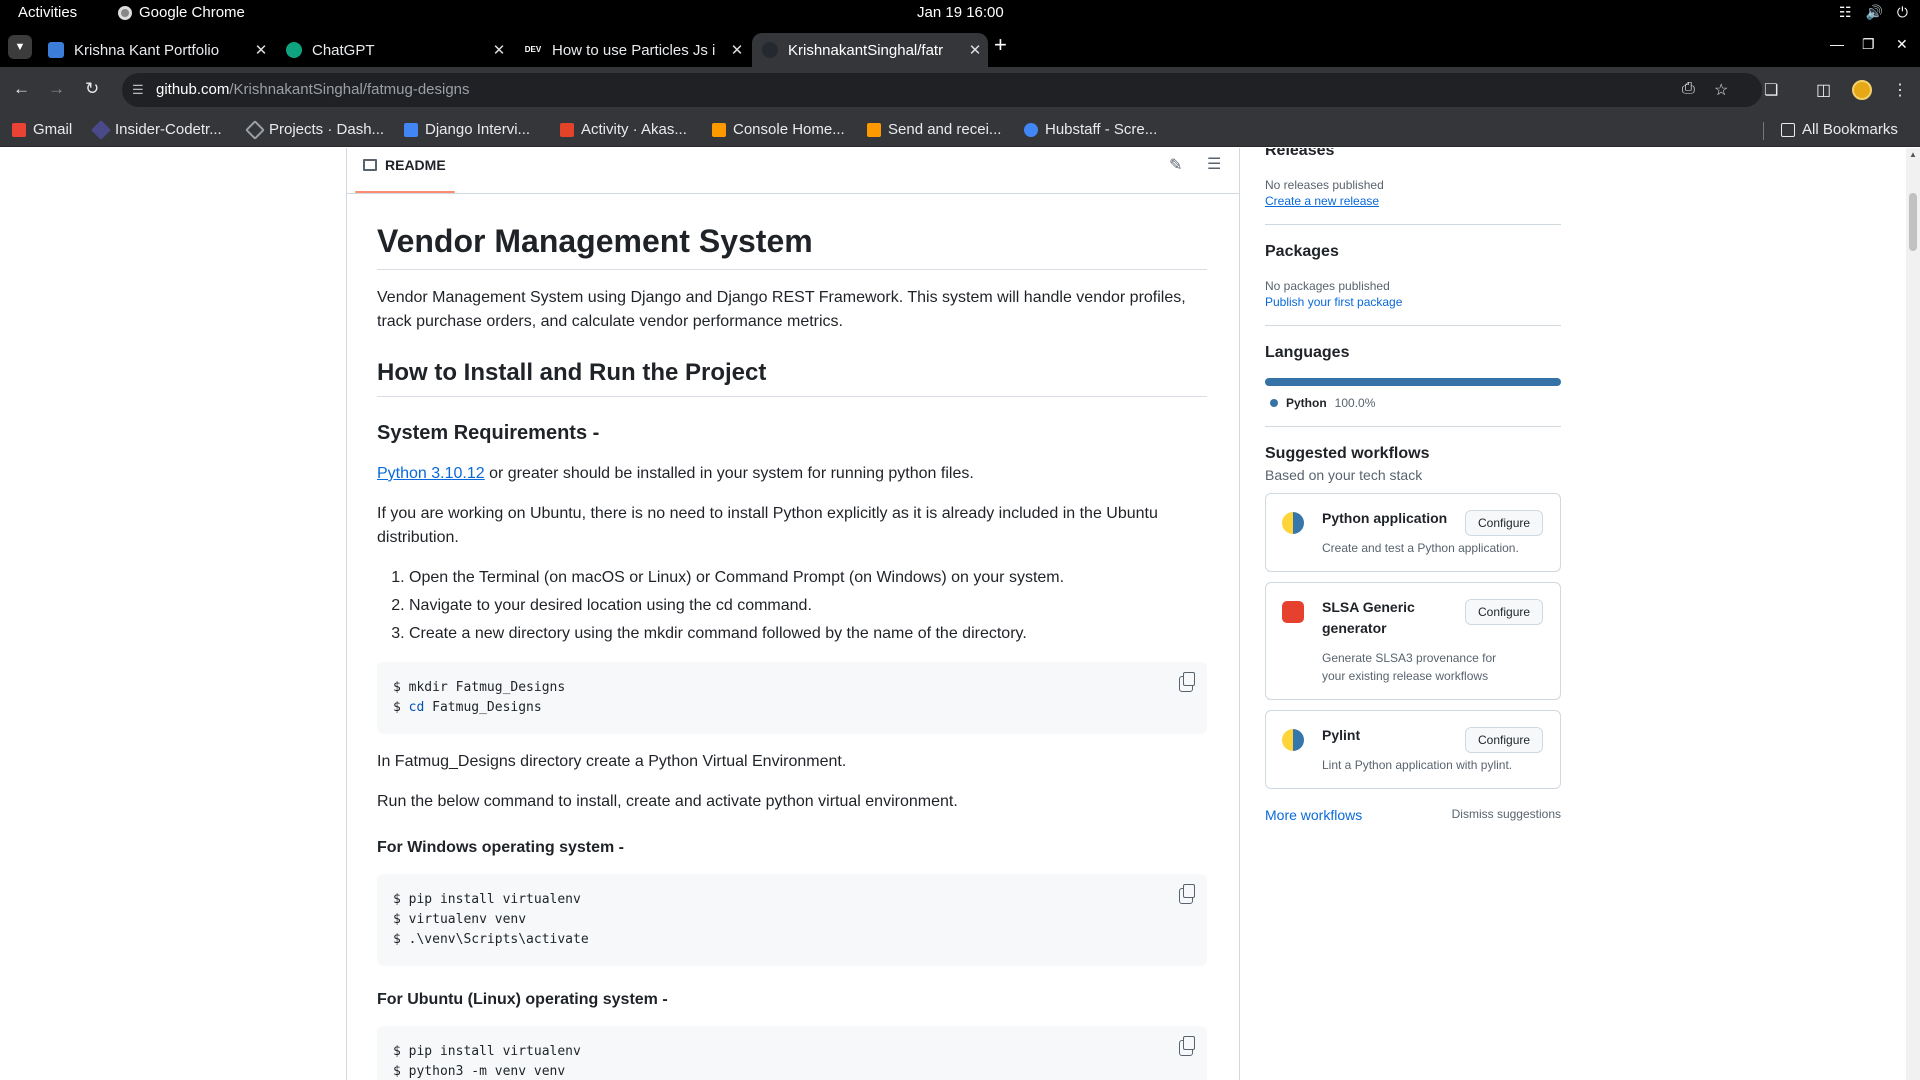  I want to click on tab-title: ChatGPT, so click(343, 50).